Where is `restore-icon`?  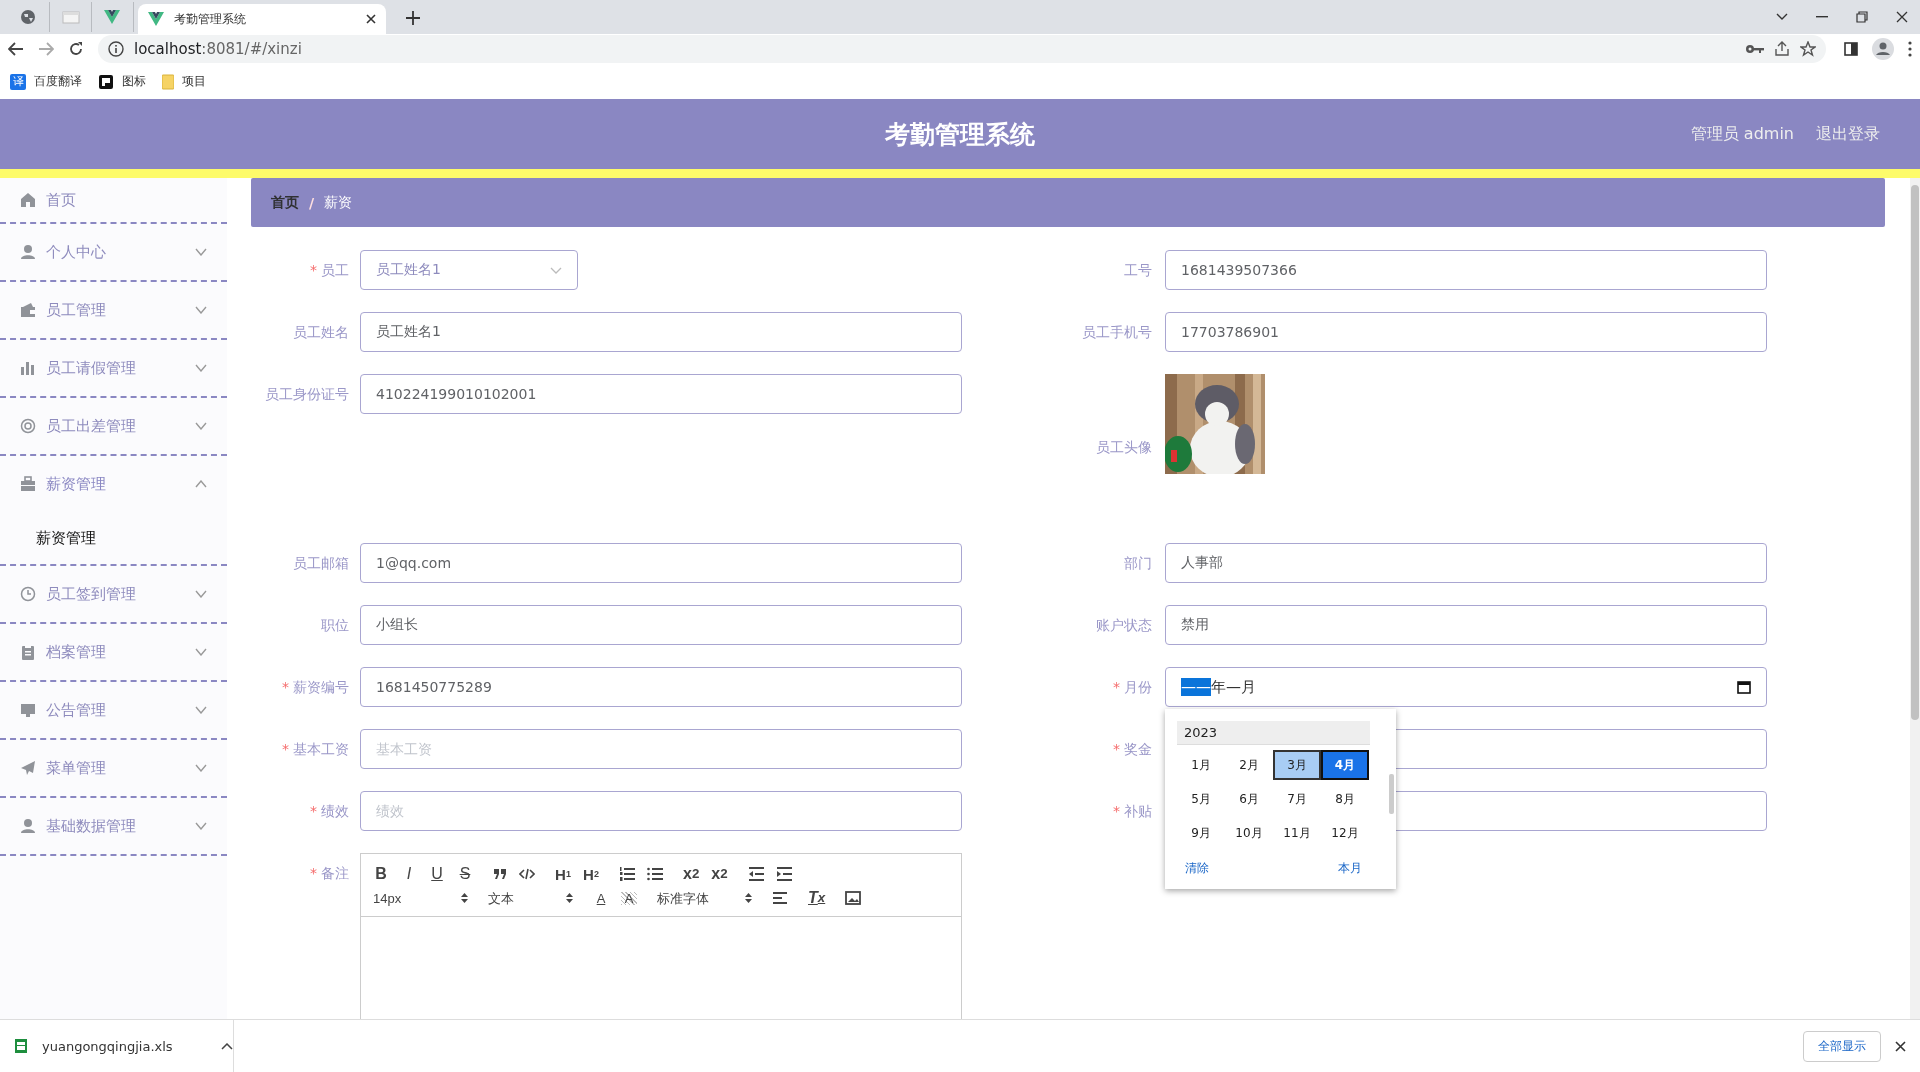 restore-icon is located at coordinates (1862, 17).